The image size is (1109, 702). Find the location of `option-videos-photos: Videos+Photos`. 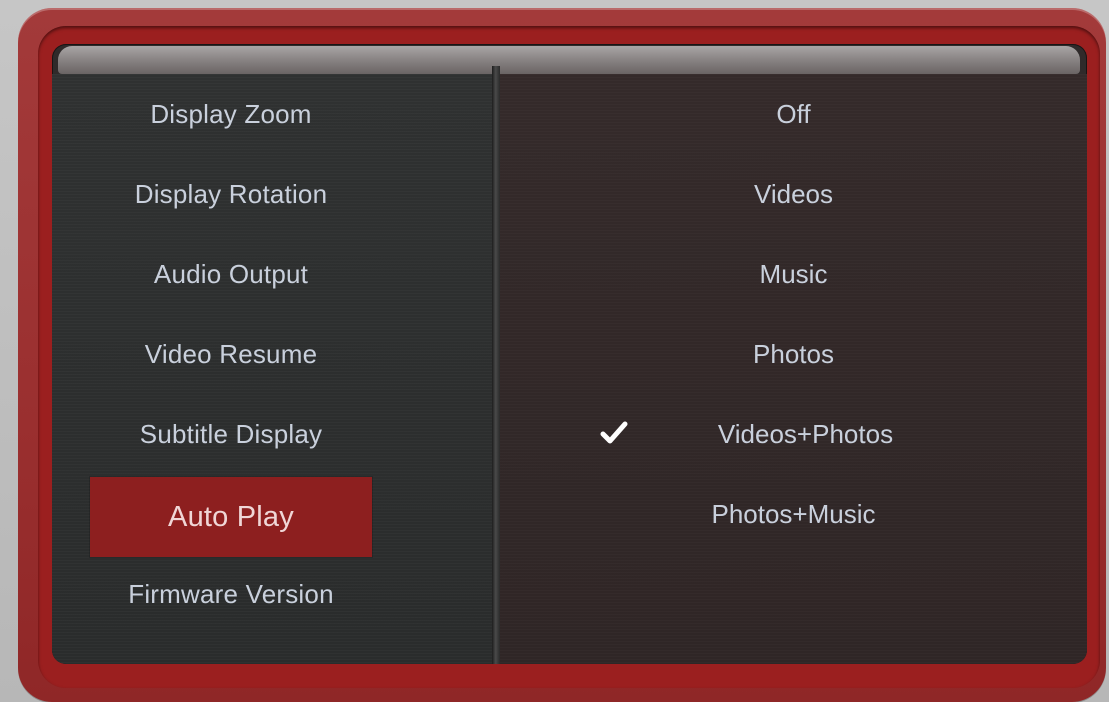

option-videos-photos: Videos+Photos is located at coordinates (793, 434).